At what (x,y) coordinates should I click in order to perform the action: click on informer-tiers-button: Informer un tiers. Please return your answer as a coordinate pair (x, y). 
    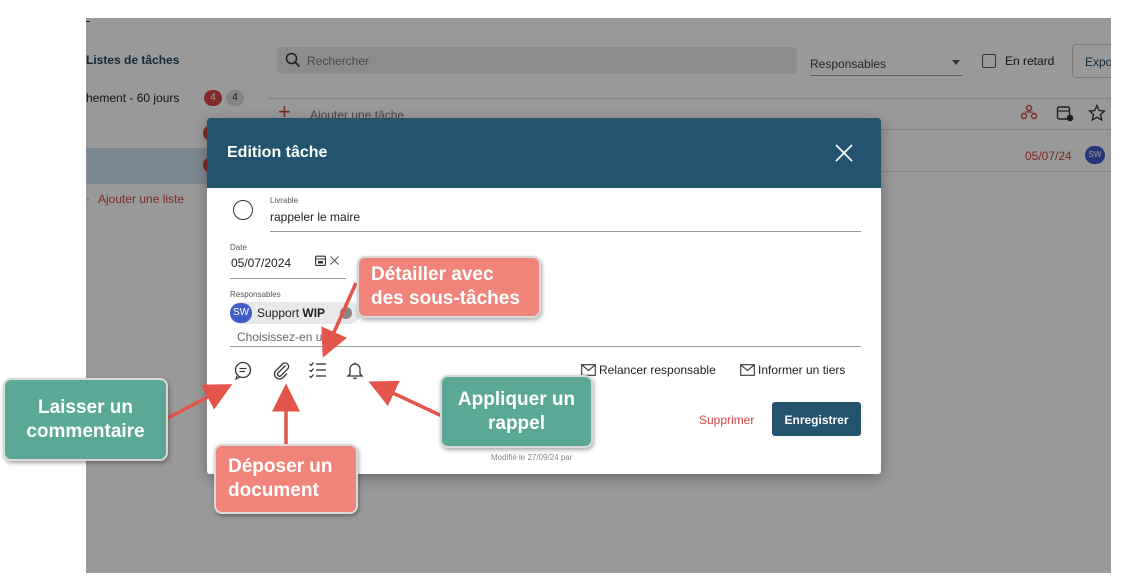
    Looking at the image, I should click on (800, 370).